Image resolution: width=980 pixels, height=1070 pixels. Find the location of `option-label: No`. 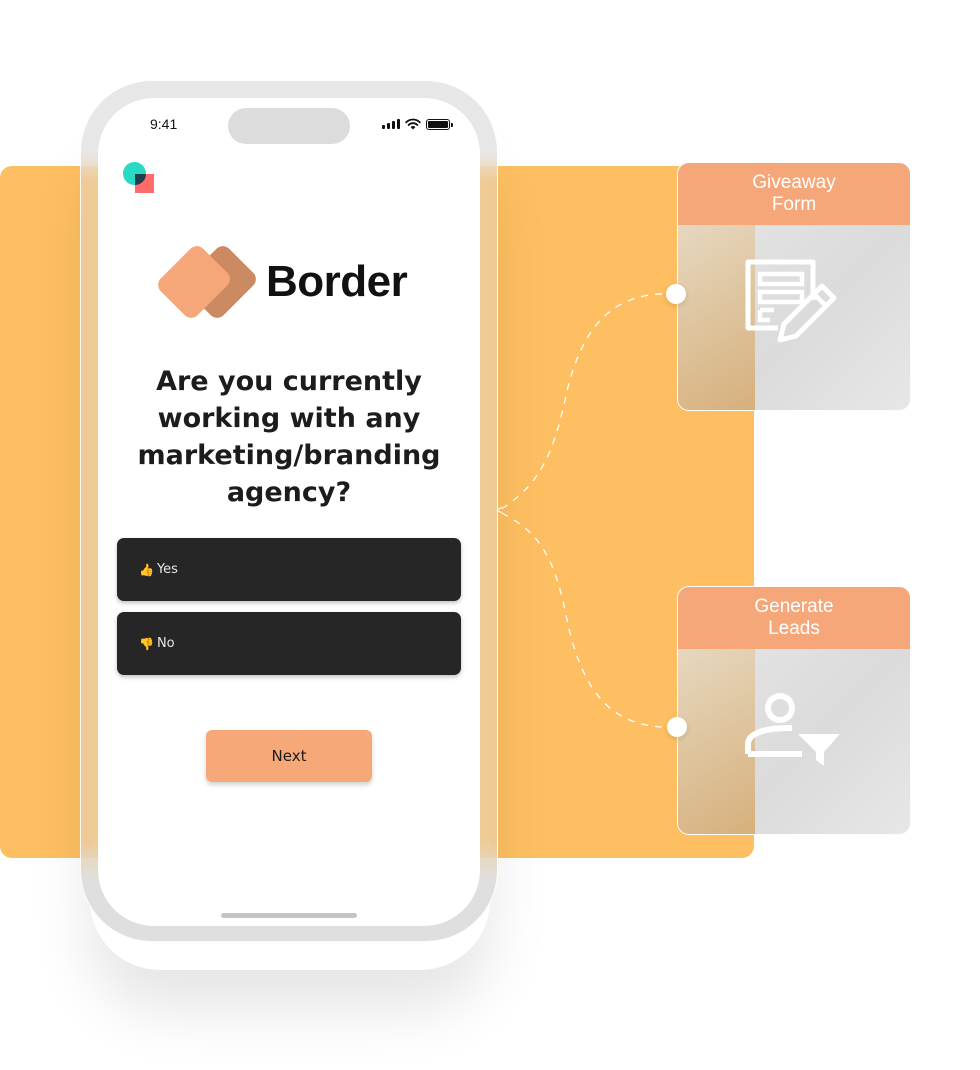

option-label: No is located at coordinates (165, 643).